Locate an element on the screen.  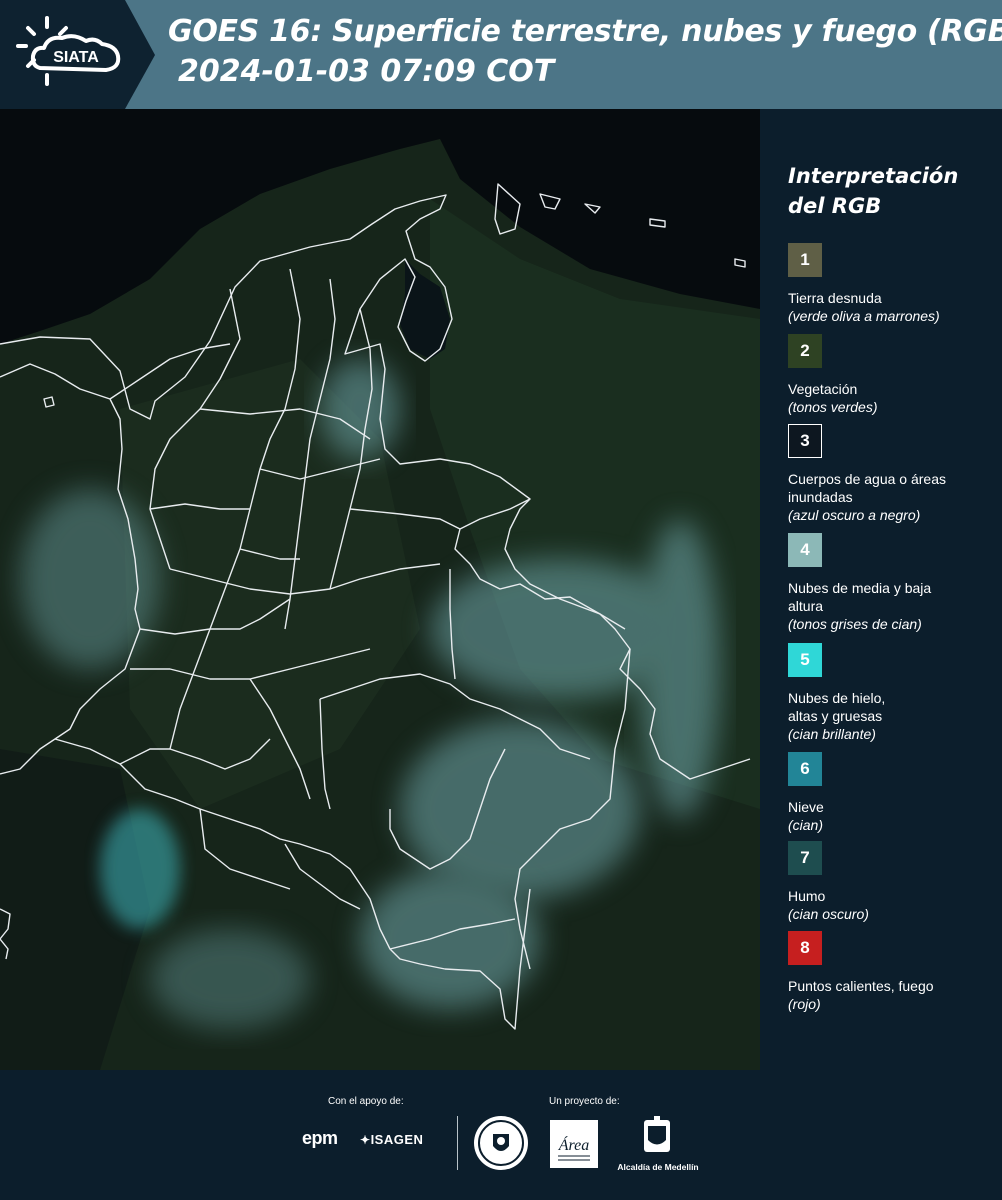
legend-title: Interpretación del RGB is located at coordinates (873, 191).